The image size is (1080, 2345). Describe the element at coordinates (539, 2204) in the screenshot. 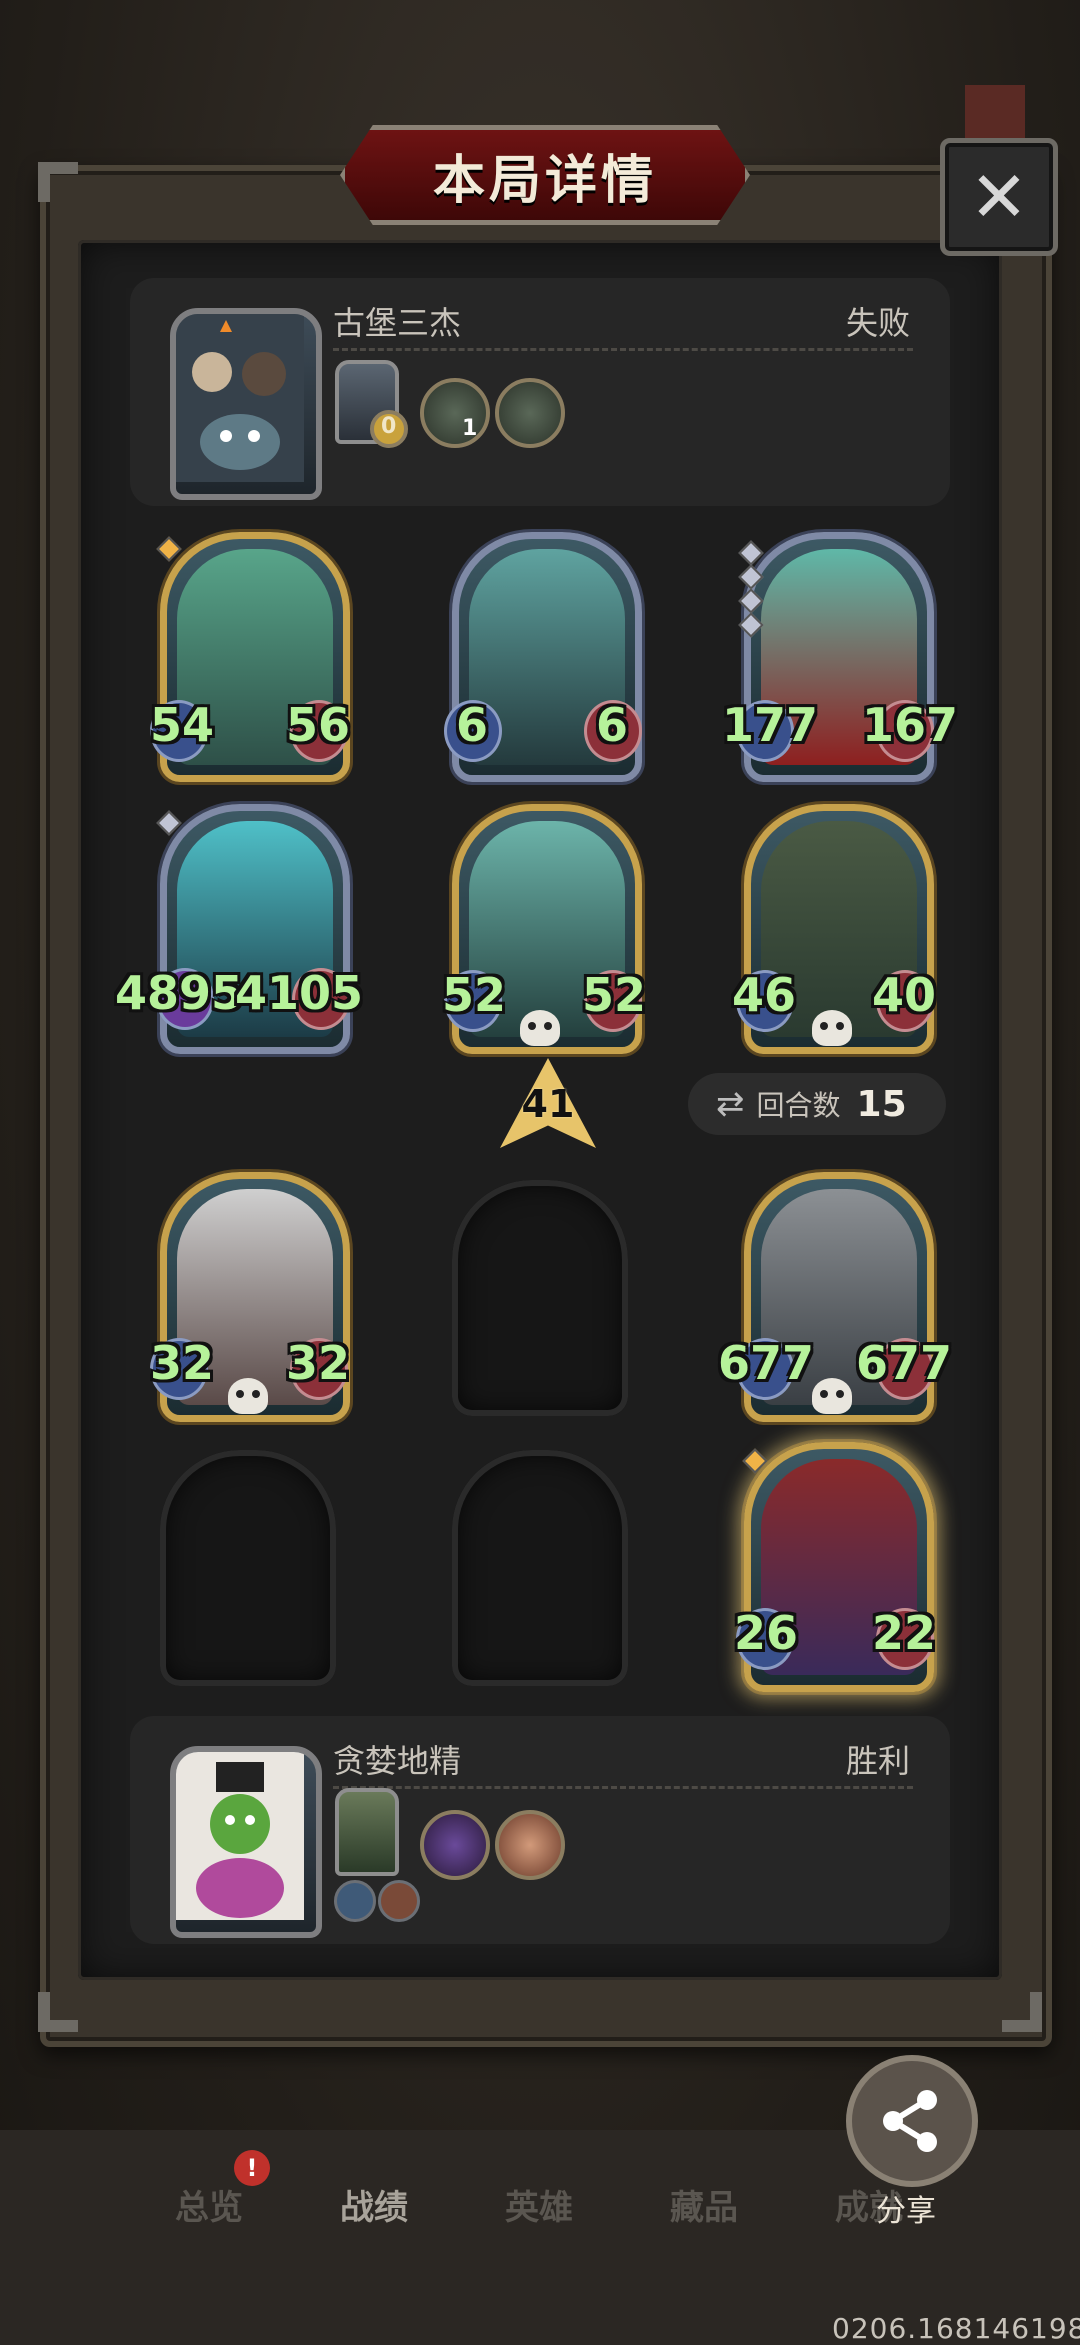

I see `nav-heroes: 英雄` at that location.